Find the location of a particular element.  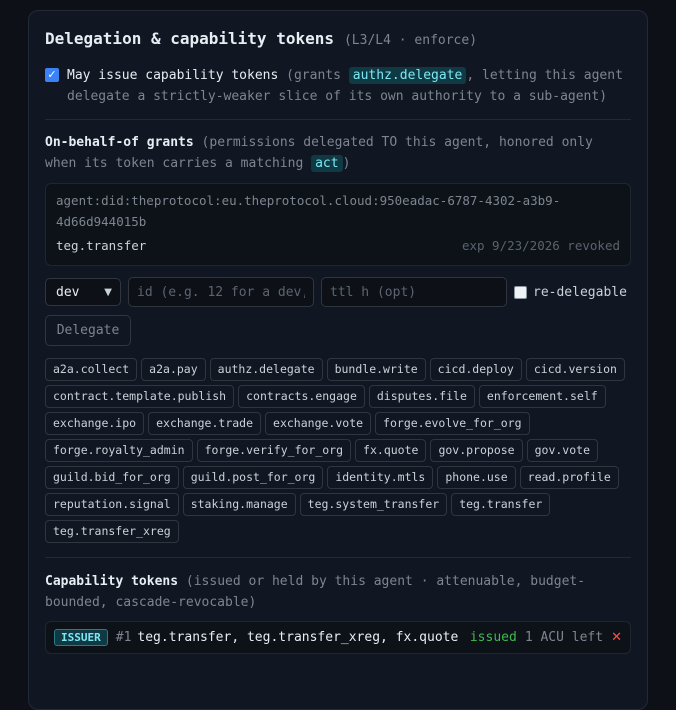

scope-chip: contracts.engage is located at coordinates (301, 396).